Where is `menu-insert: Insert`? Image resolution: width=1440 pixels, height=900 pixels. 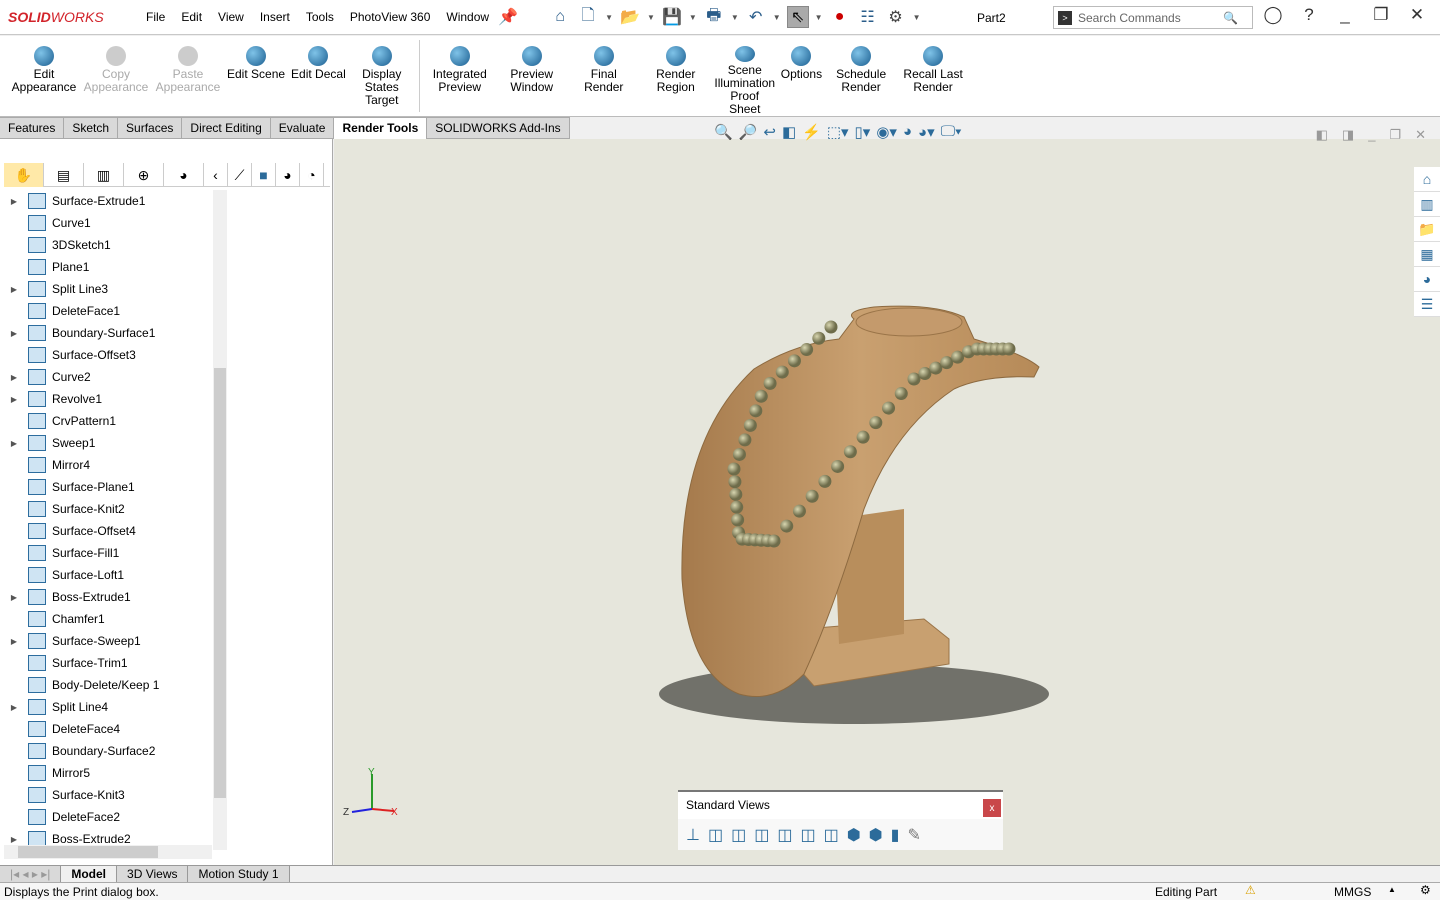
menu-insert: Insert is located at coordinates (275, 17).